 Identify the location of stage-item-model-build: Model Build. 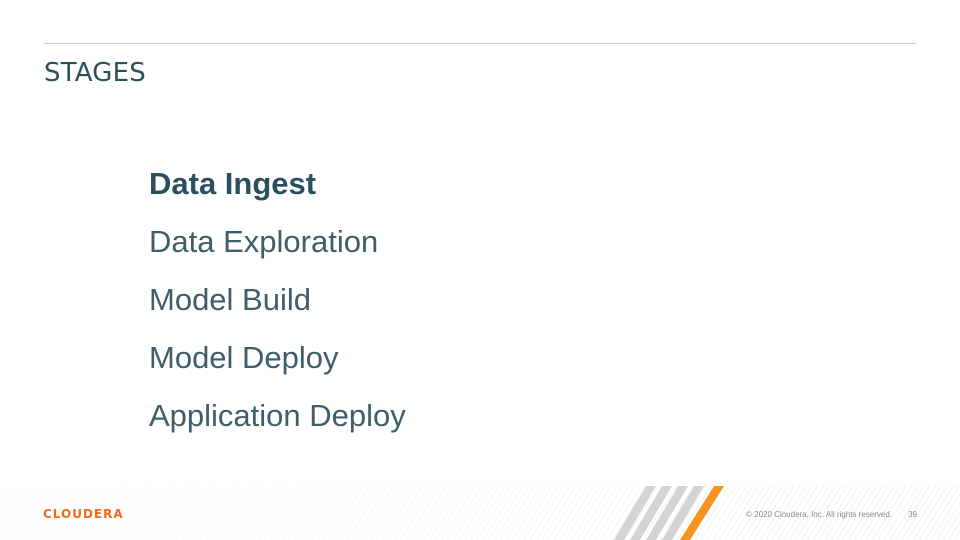
(230, 299).